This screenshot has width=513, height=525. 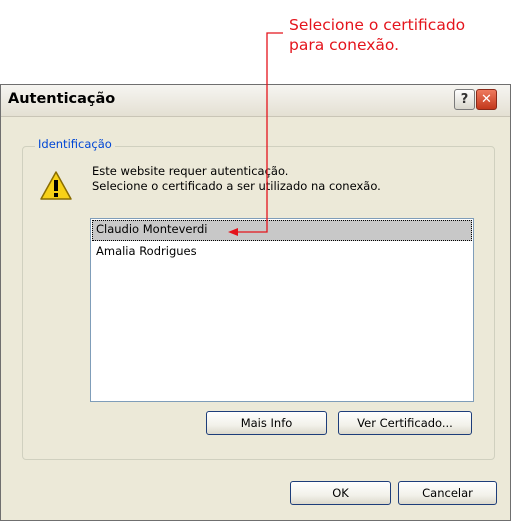 What do you see at coordinates (377, 25) in the screenshot?
I see `callout-line-1: Selecione o certificado` at bounding box center [377, 25].